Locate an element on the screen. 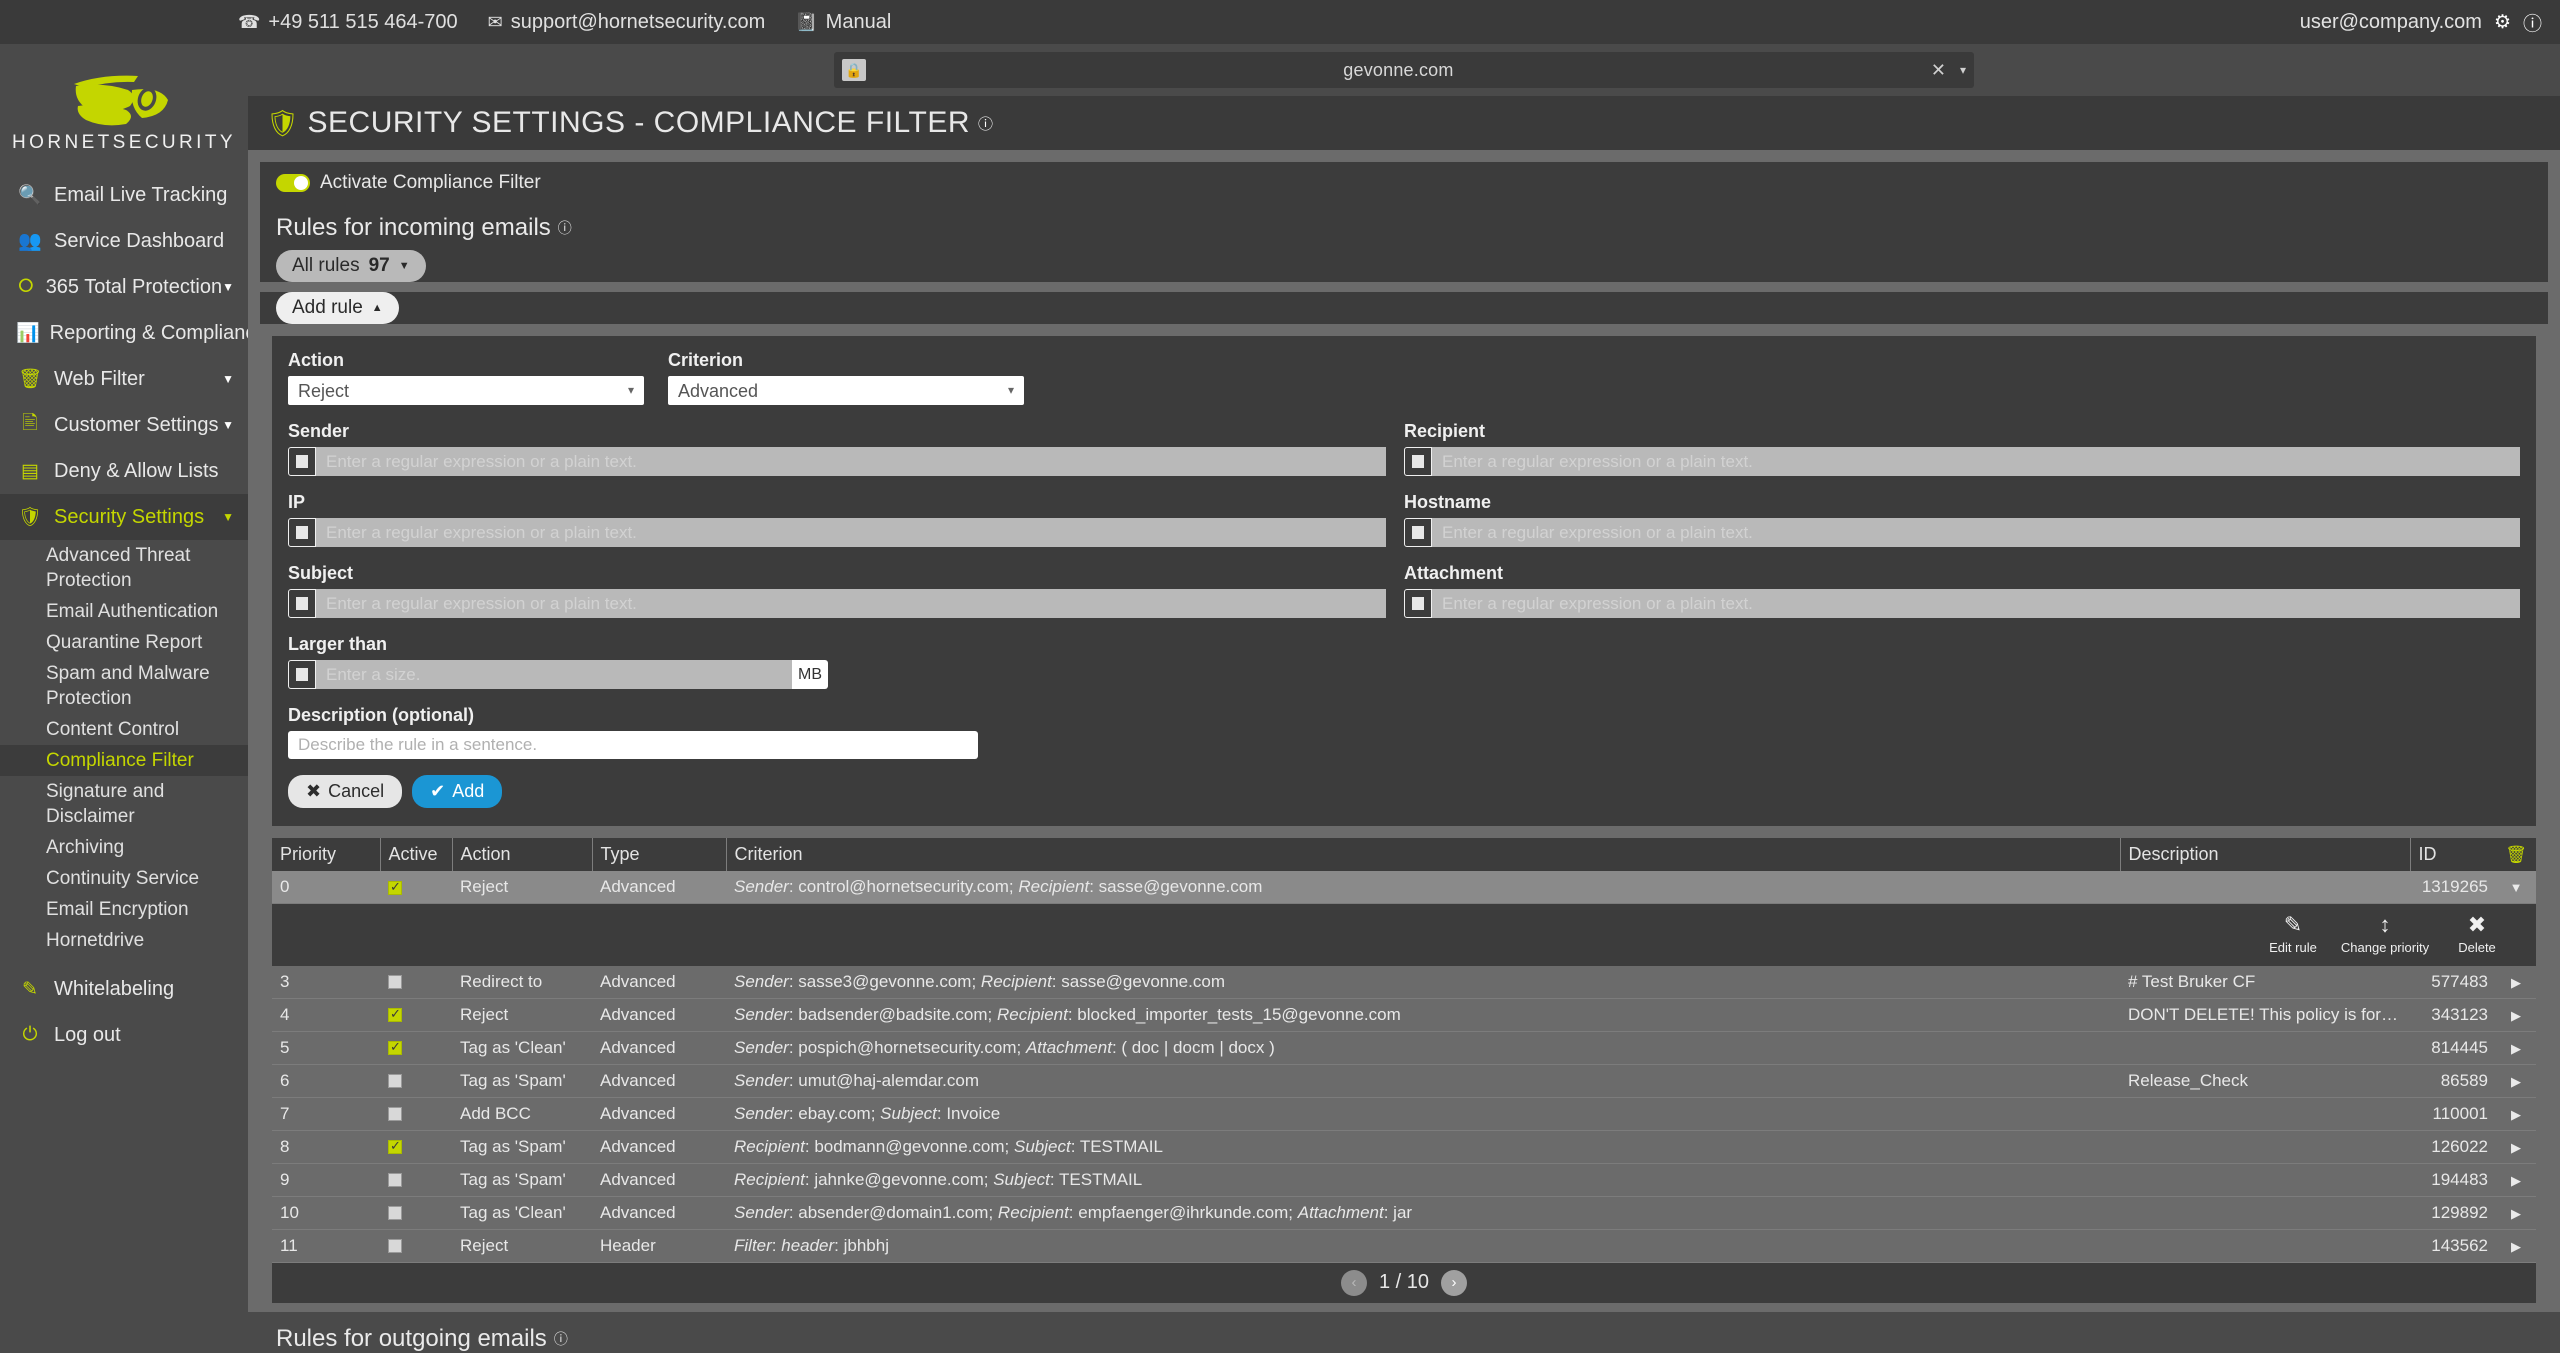 The image size is (2560, 1353). attachment-input is located at coordinates (1976, 603).